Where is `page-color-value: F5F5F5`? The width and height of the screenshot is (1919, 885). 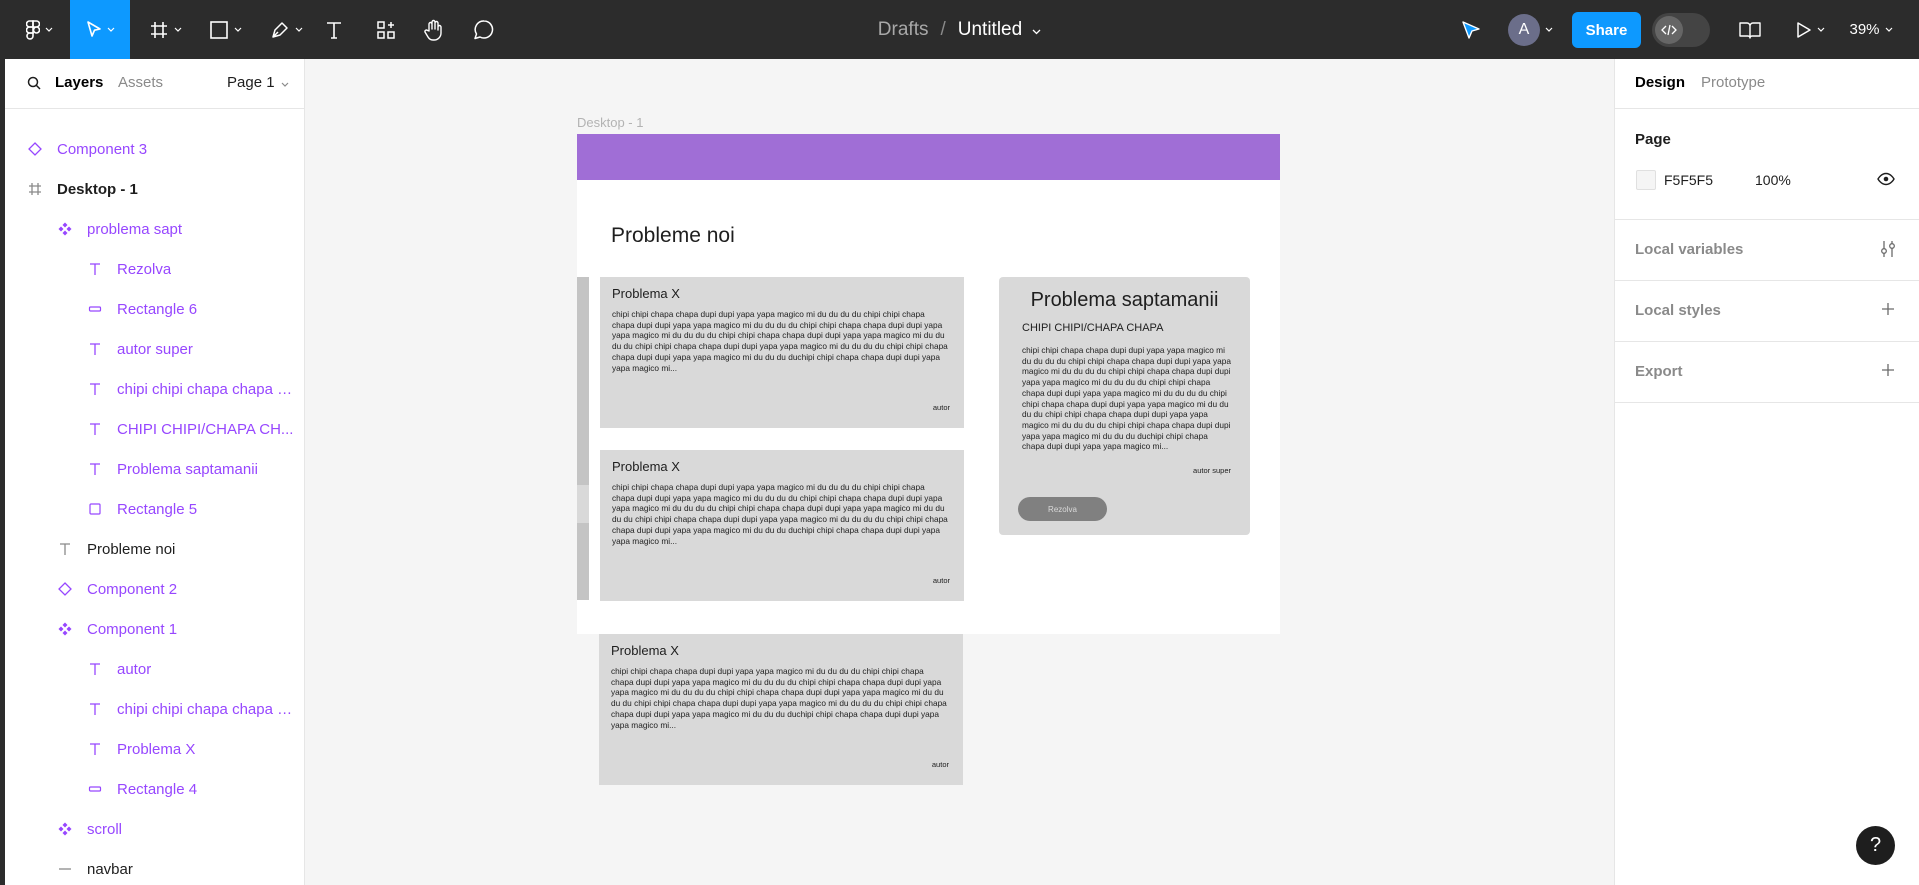
page-color-value: F5F5F5 is located at coordinates (1688, 180).